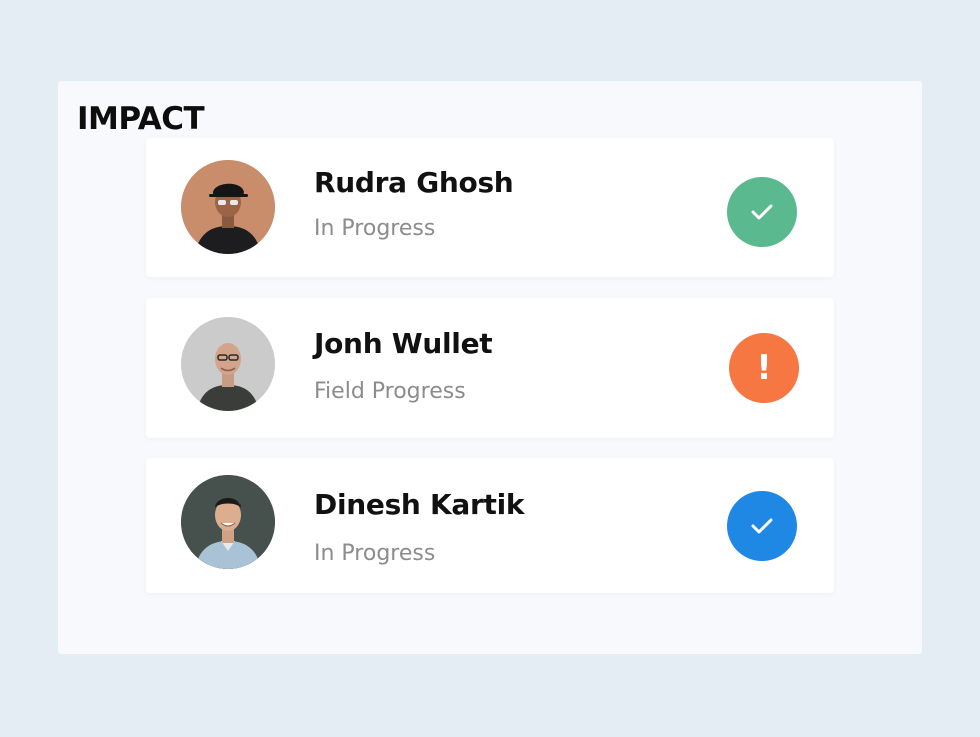 Image resolution: width=980 pixels, height=737 pixels. What do you see at coordinates (390, 391) in the screenshot?
I see `person-status: Field Progress` at bounding box center [390, 391].